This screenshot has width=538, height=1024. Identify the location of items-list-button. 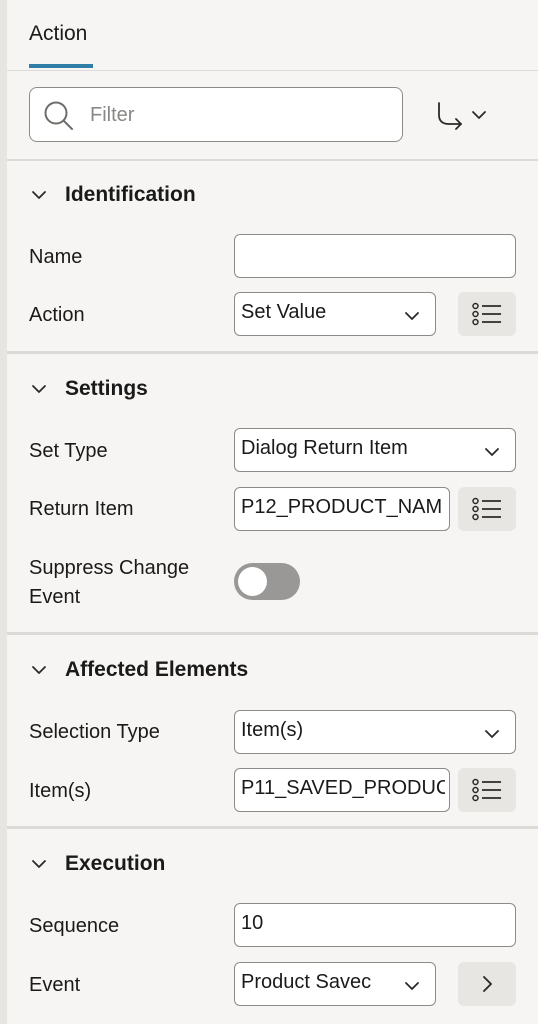
(487, 790).